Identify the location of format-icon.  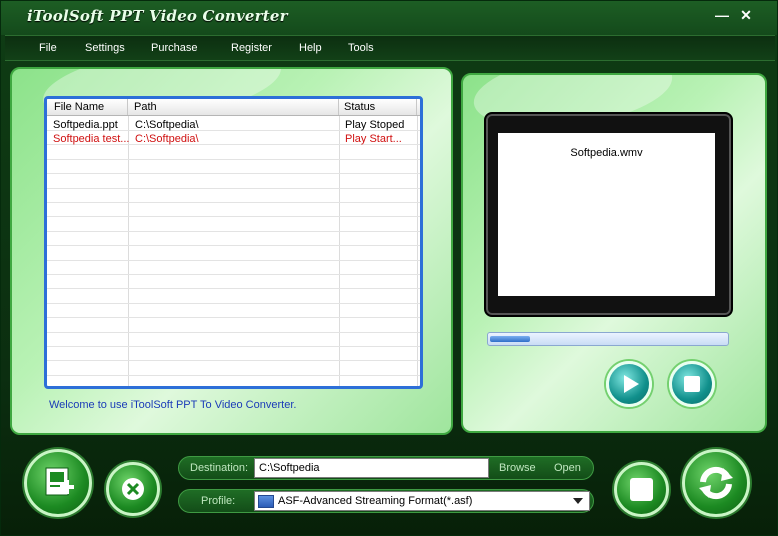
(266, 501).